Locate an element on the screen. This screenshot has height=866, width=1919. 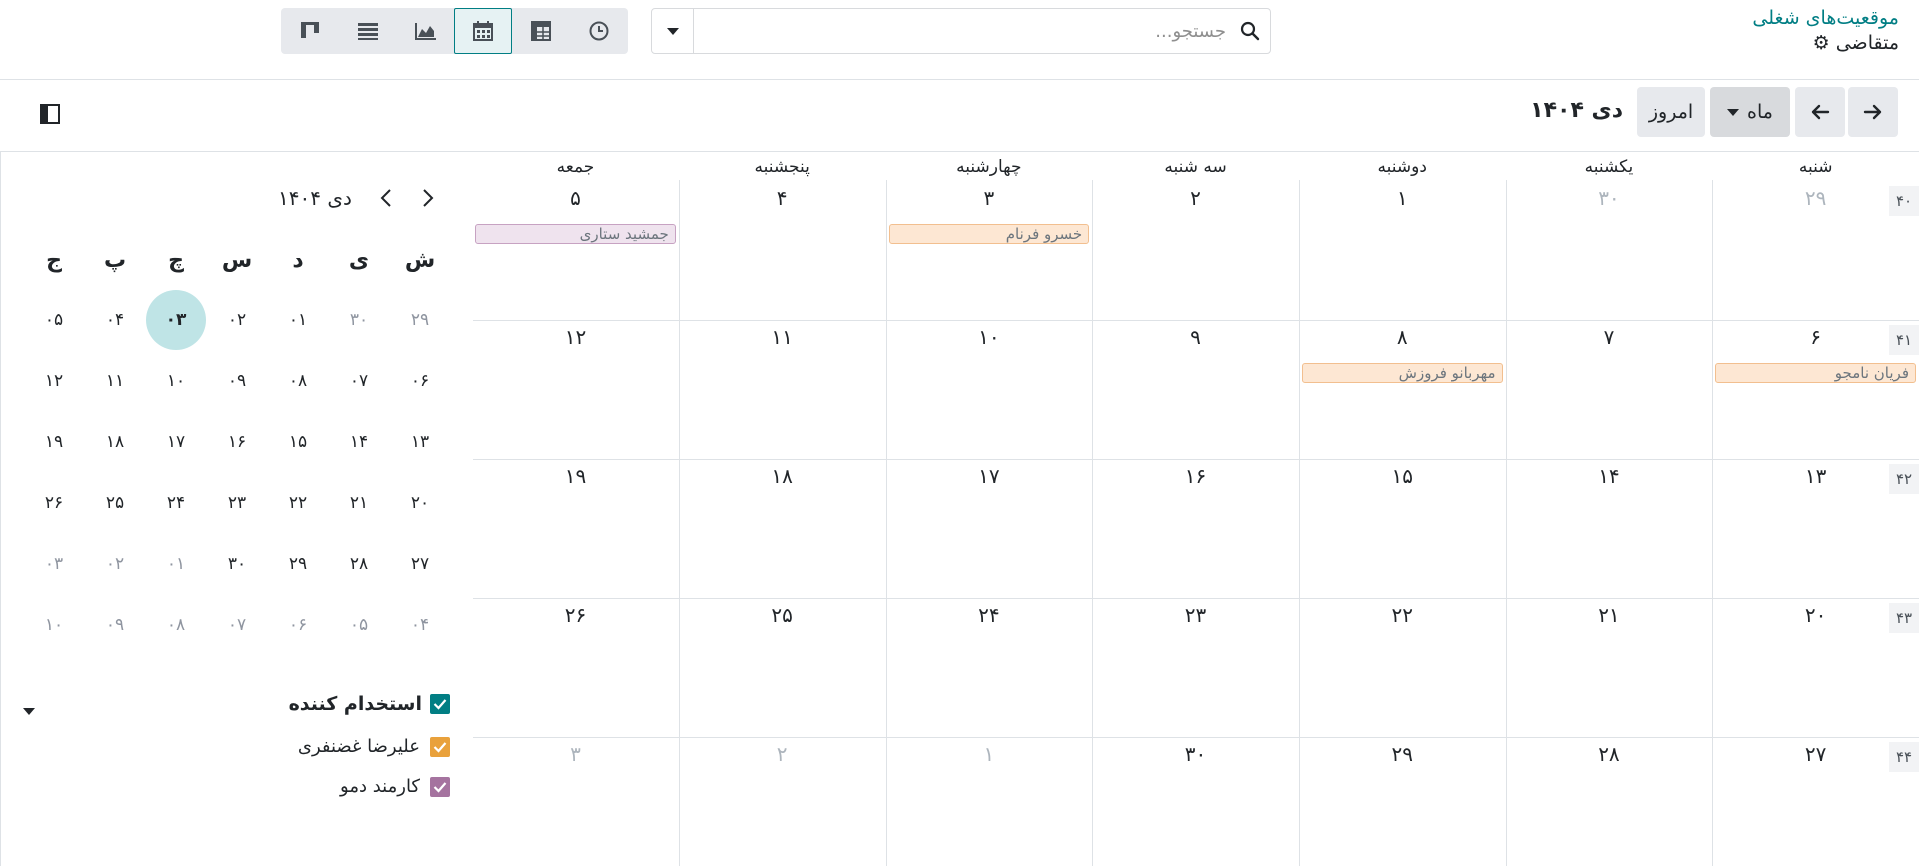
day-number: ۲۴ is located at coordinates (989, 615).